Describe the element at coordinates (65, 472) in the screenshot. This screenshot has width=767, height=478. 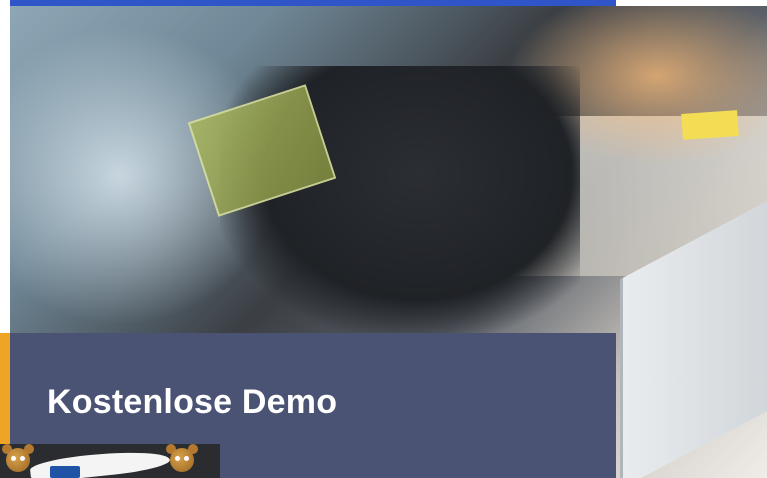
I see `blue-badge` at that location.